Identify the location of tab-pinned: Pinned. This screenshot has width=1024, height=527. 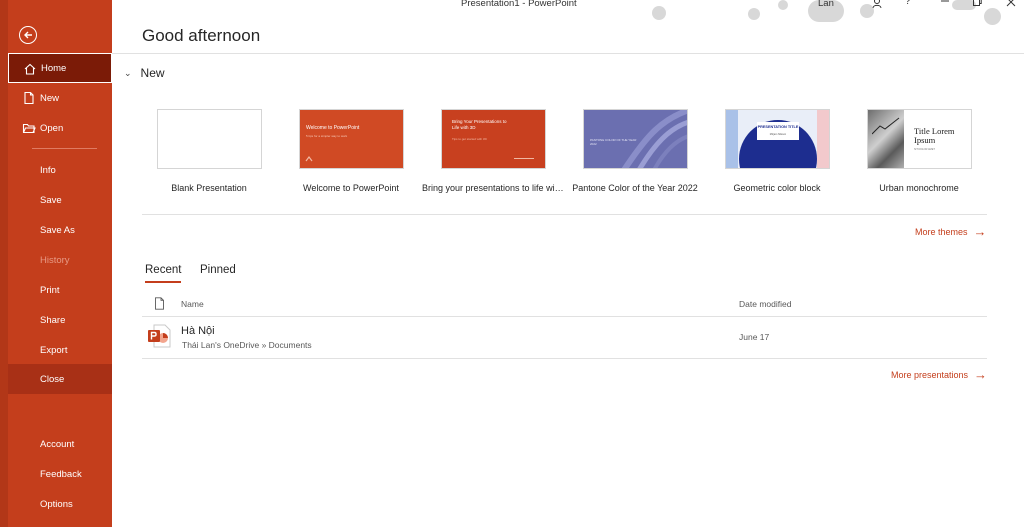
(218, 270).